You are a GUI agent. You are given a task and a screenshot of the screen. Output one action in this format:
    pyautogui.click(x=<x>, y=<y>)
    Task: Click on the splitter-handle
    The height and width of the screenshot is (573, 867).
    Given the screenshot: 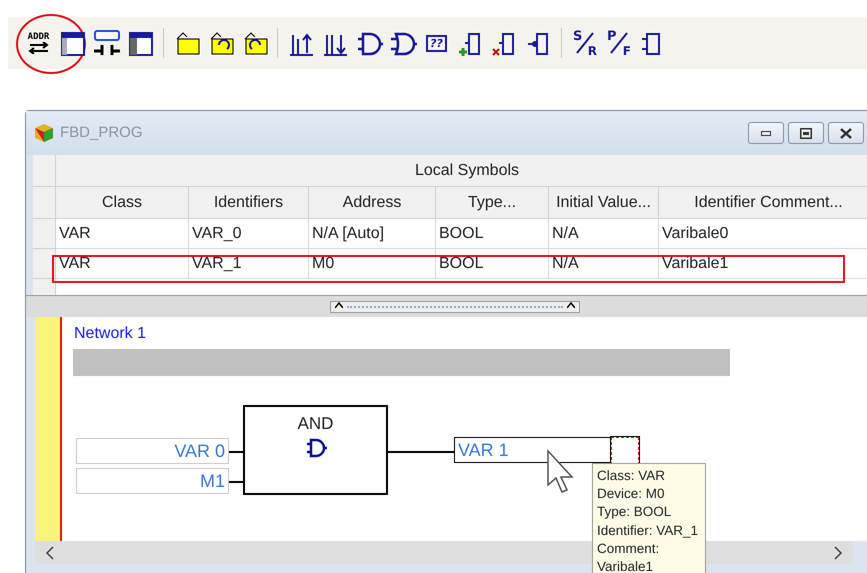 What is the action you would take?
    pyautogui.click(x=455, y=306)
    